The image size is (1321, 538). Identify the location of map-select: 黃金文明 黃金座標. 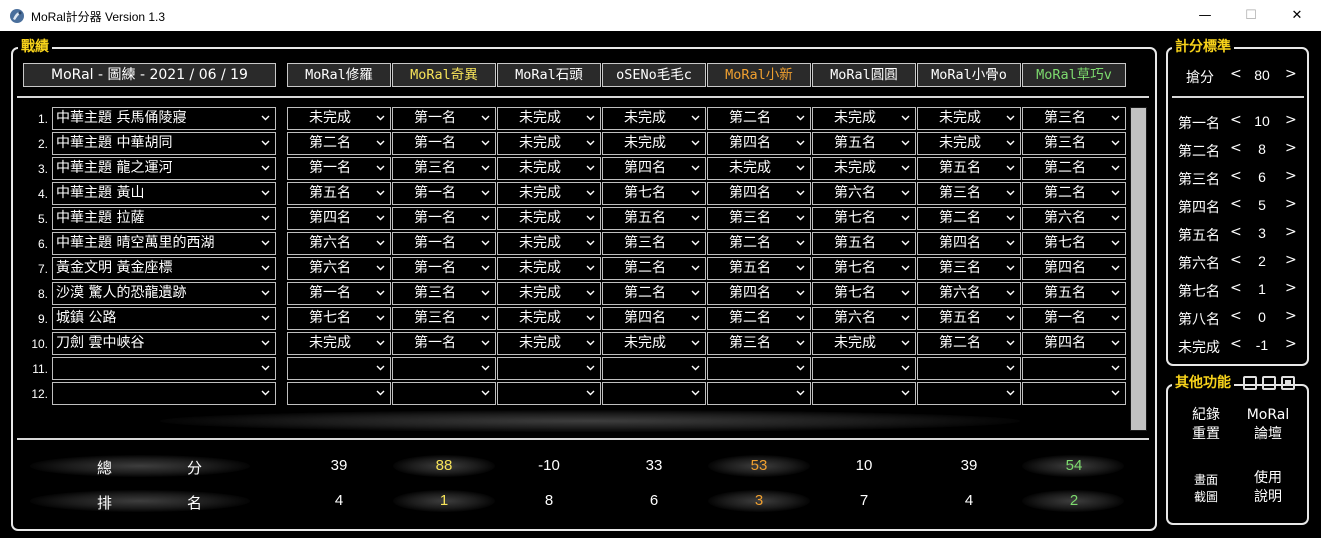
(164, 268).